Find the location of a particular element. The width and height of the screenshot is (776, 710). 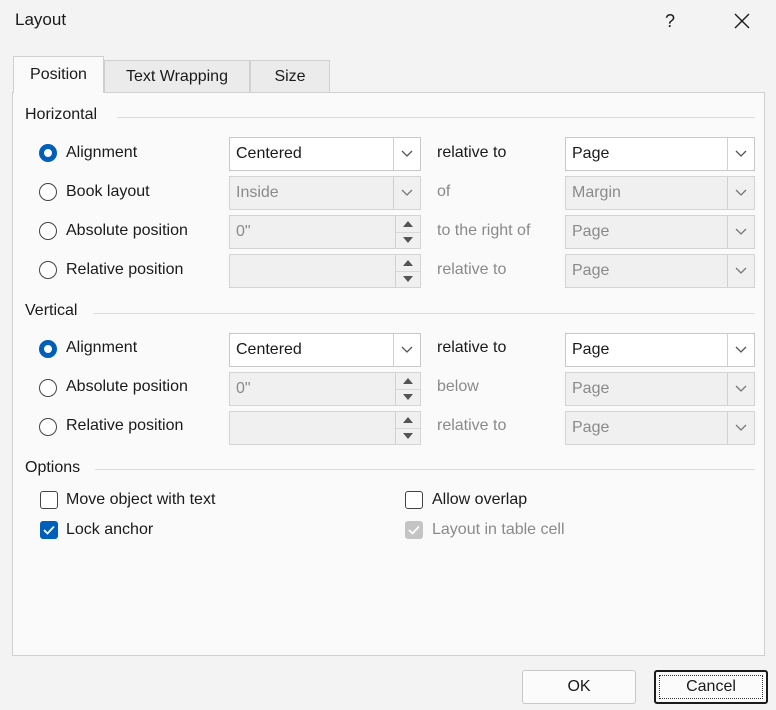

move-object-checkbox is located at coordinates (49, 500).